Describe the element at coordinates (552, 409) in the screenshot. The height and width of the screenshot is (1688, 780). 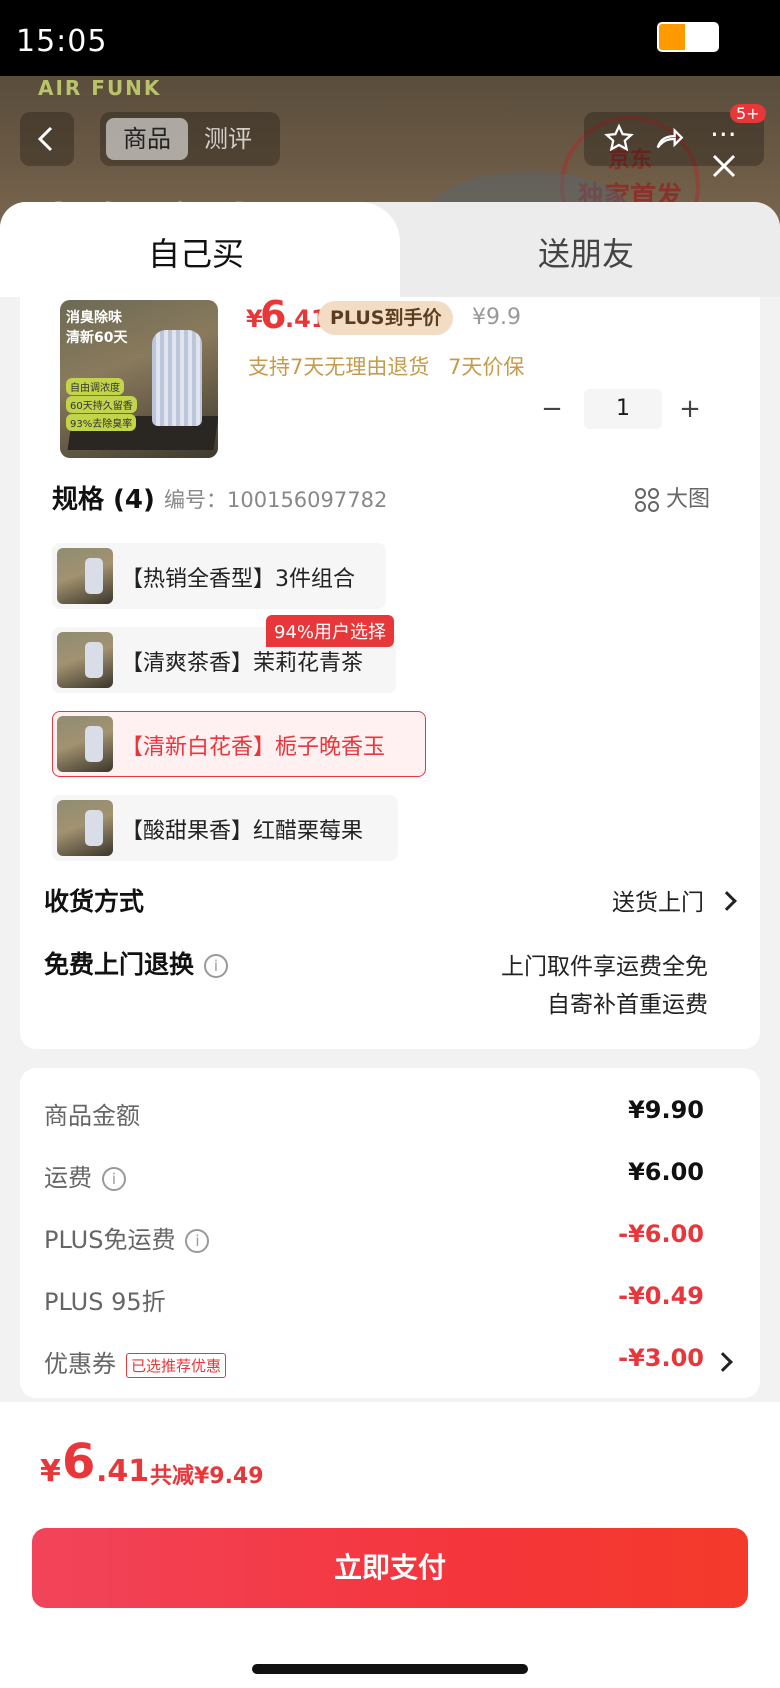
I see `quantity-decrease-button: −` at that location.